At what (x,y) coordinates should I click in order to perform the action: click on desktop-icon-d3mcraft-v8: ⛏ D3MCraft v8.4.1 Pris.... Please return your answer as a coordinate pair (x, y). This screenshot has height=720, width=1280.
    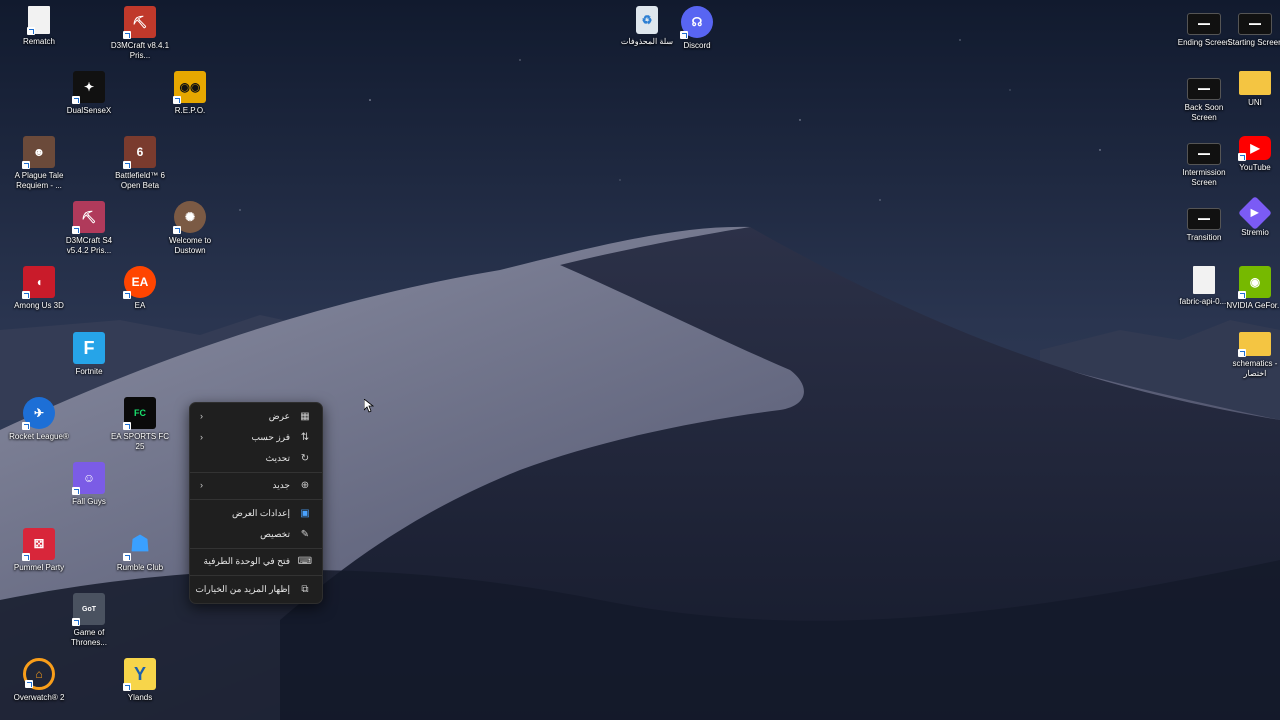
    Looking at the image, I should click on (140, 33).